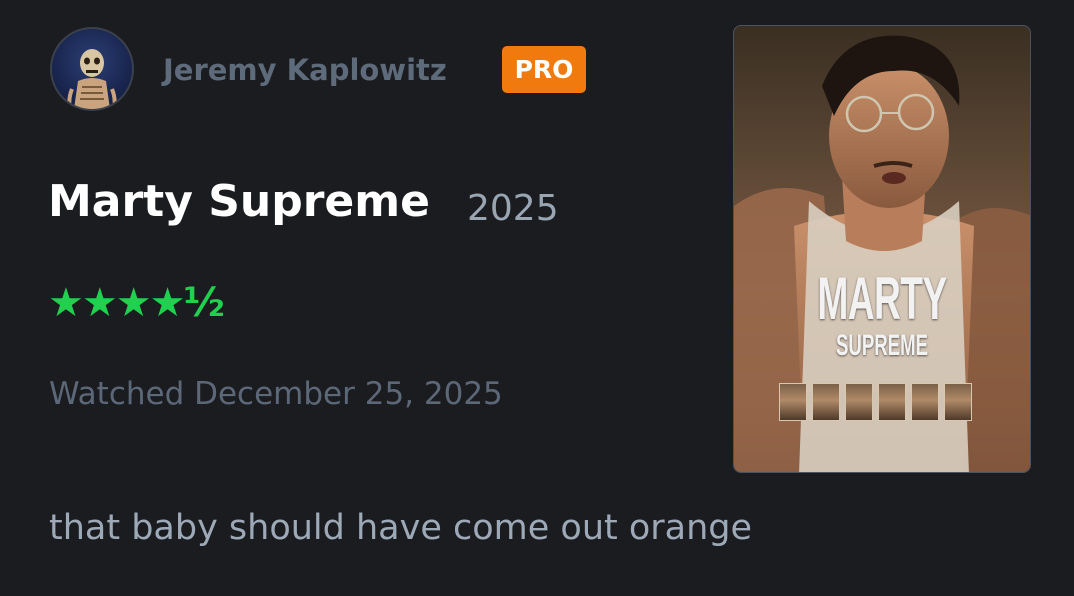 This screenshot has height=596, width=1074. What do you see at coordinates (401, 528) in the screenshot?
I see `review-text: that baby should have come out orange` at bounding box center [401, 528].